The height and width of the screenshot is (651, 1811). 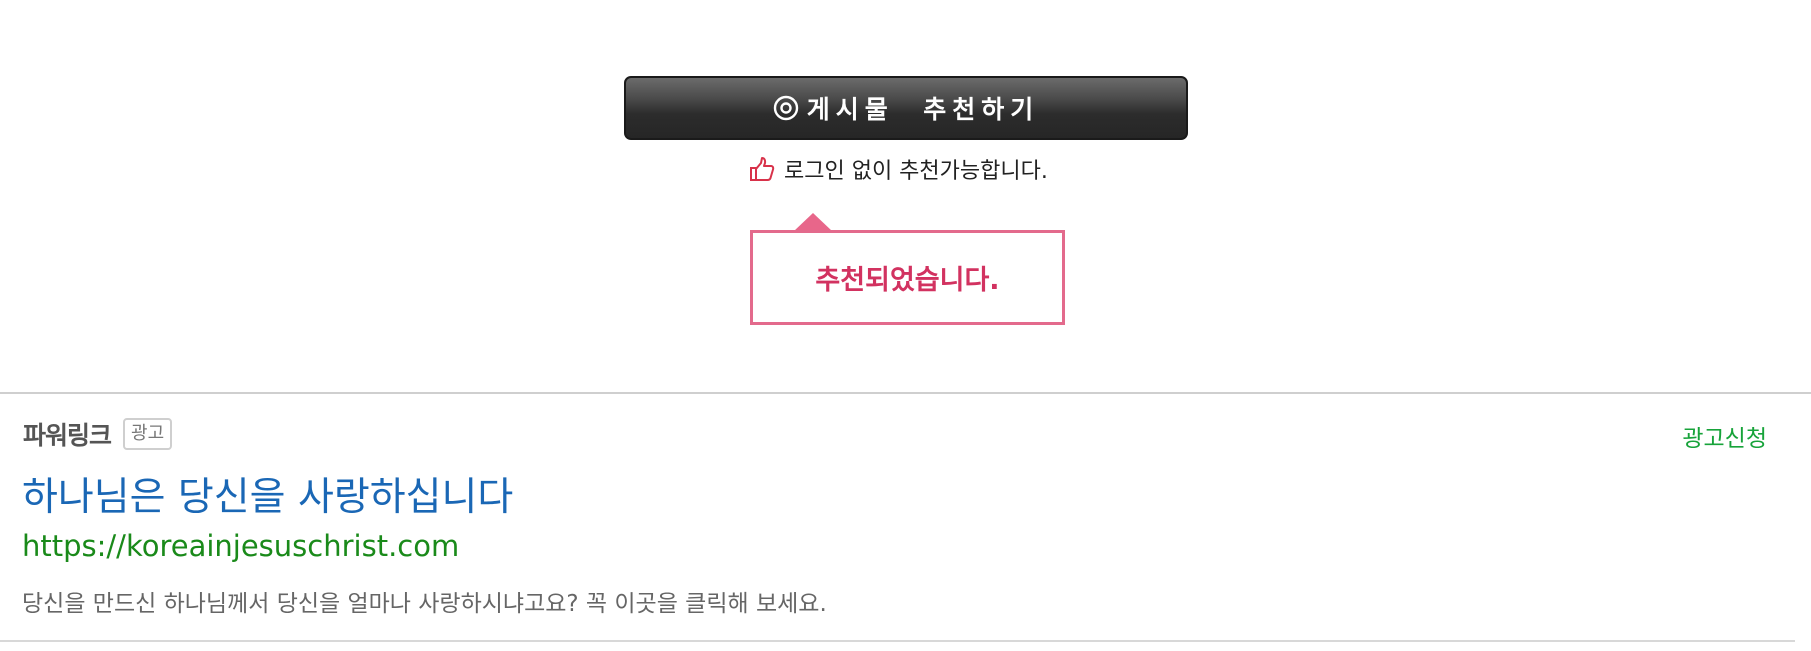 I want to click on recommend-confirmation-tooltip: 추천되었습니다., so click(x=907, y=277).